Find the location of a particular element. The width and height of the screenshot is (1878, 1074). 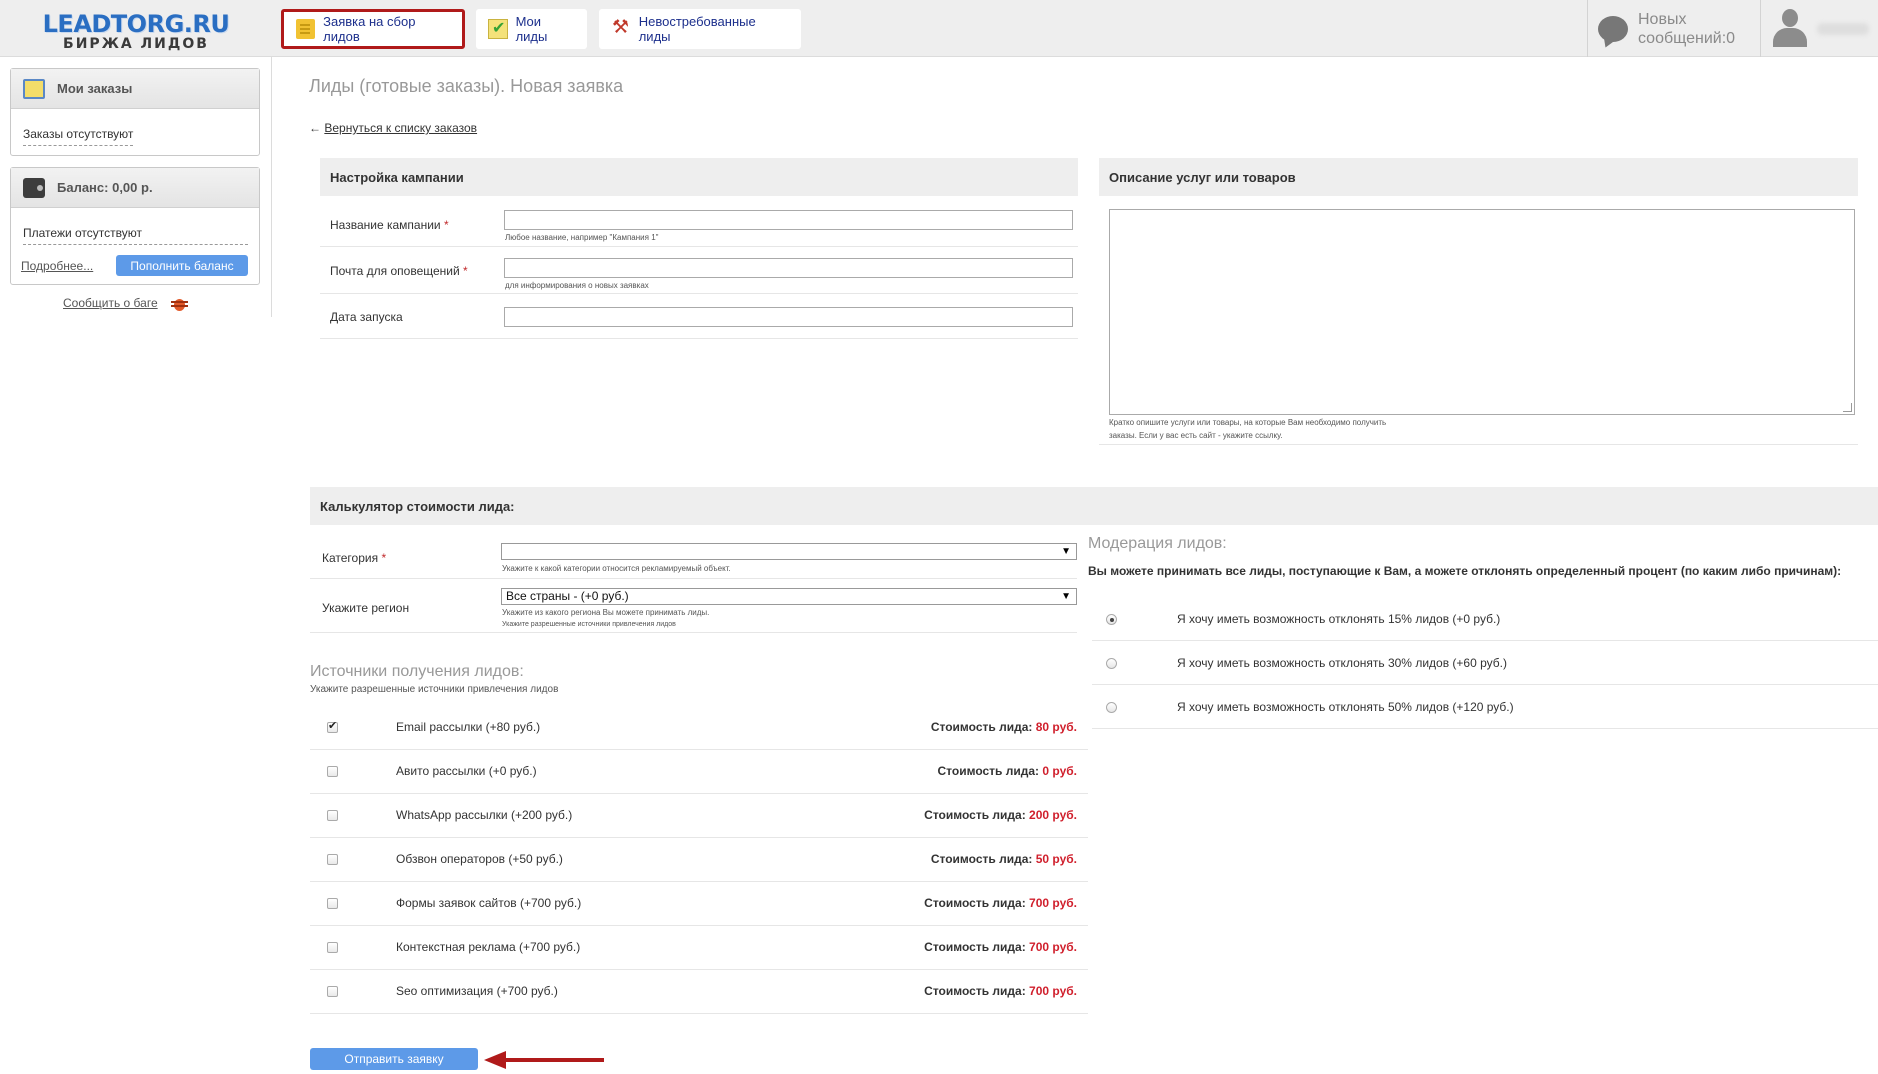

tab-label: Мои лиды is located at coordinates (531, 29).